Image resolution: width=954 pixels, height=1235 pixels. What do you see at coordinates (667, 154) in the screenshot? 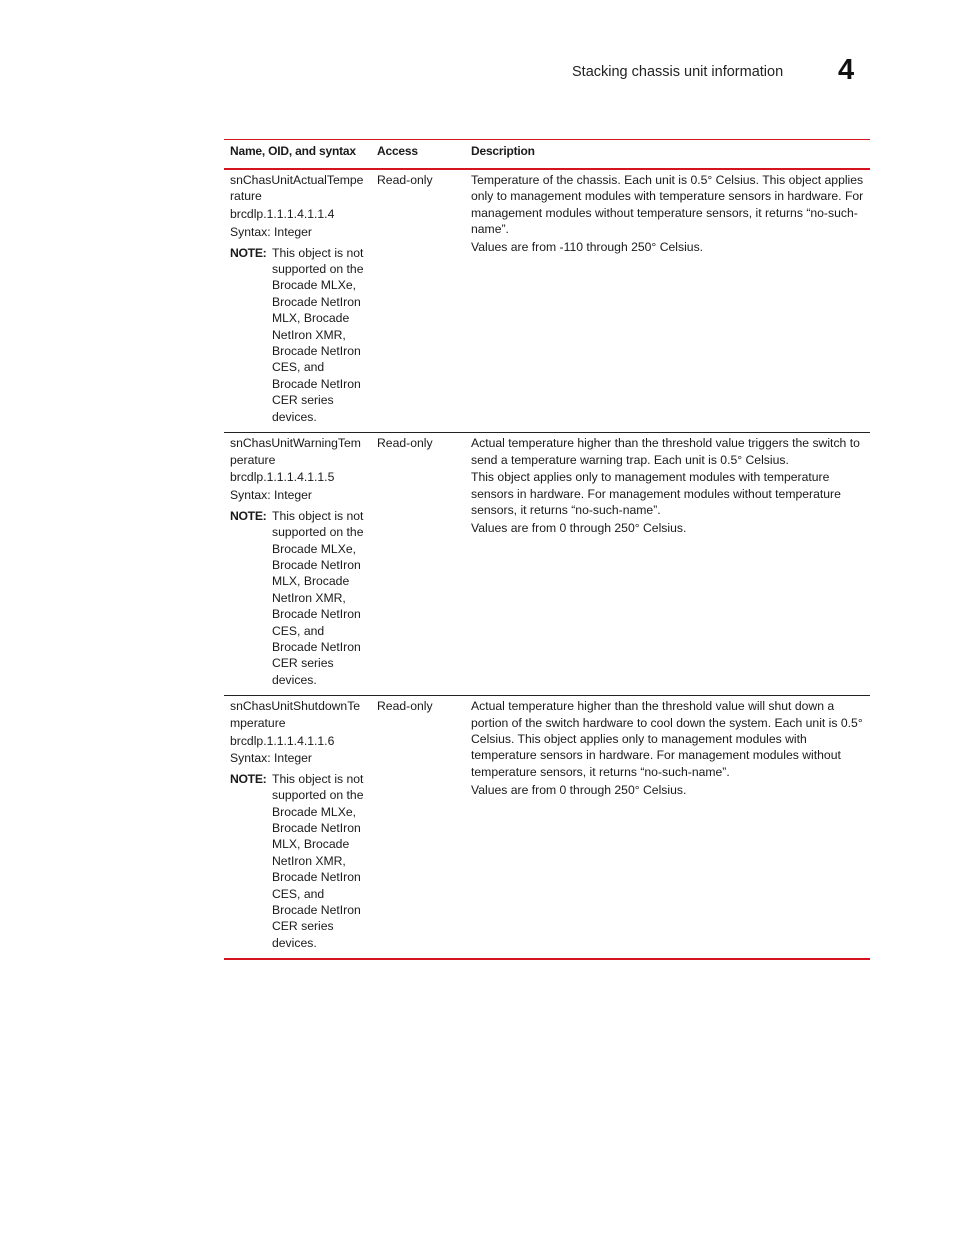
I see `column-header-description: Description` at bounding box center [667, 154].